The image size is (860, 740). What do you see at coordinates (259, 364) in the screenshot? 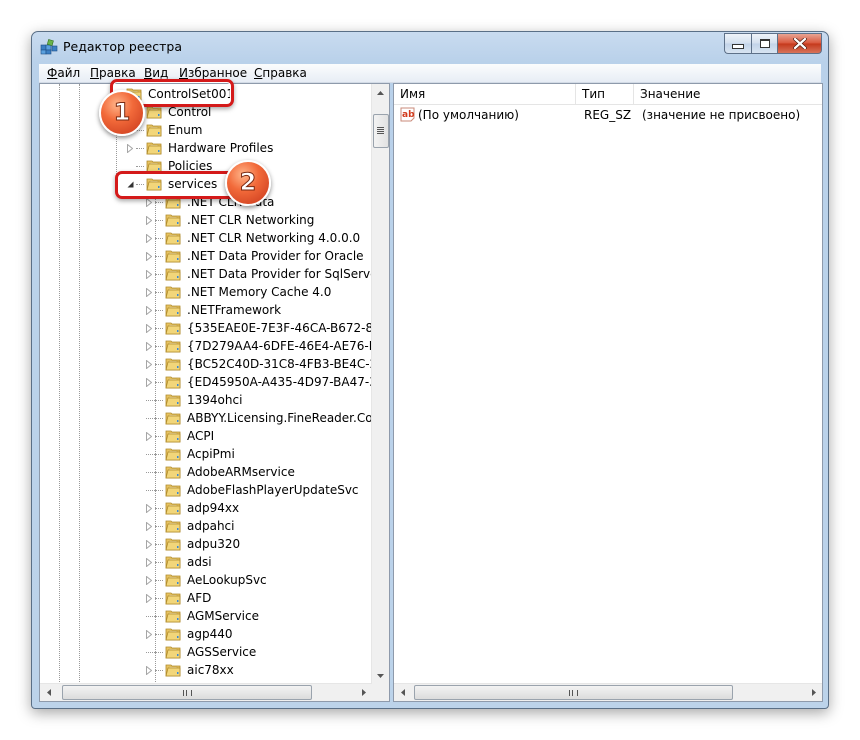
I see `tree-item-service: {BC52C40D-31C8-4FB3-BE4C-21A16` at bounding box center [259, 364].